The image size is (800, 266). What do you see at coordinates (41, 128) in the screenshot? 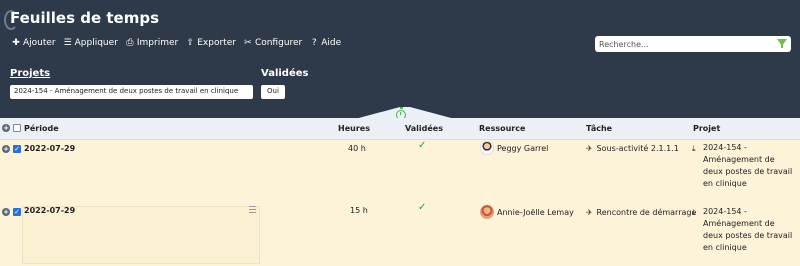
I see `col-periode: Période` at bounding box center [41, 128].